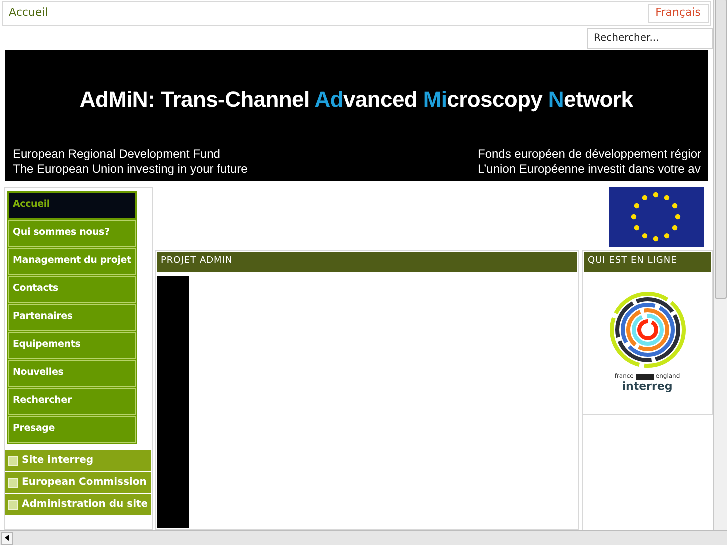 Image resolution: width=727 pixels, height=545 pixels. I want to click on sidebar-link: Site interreg, so click(78, 460).